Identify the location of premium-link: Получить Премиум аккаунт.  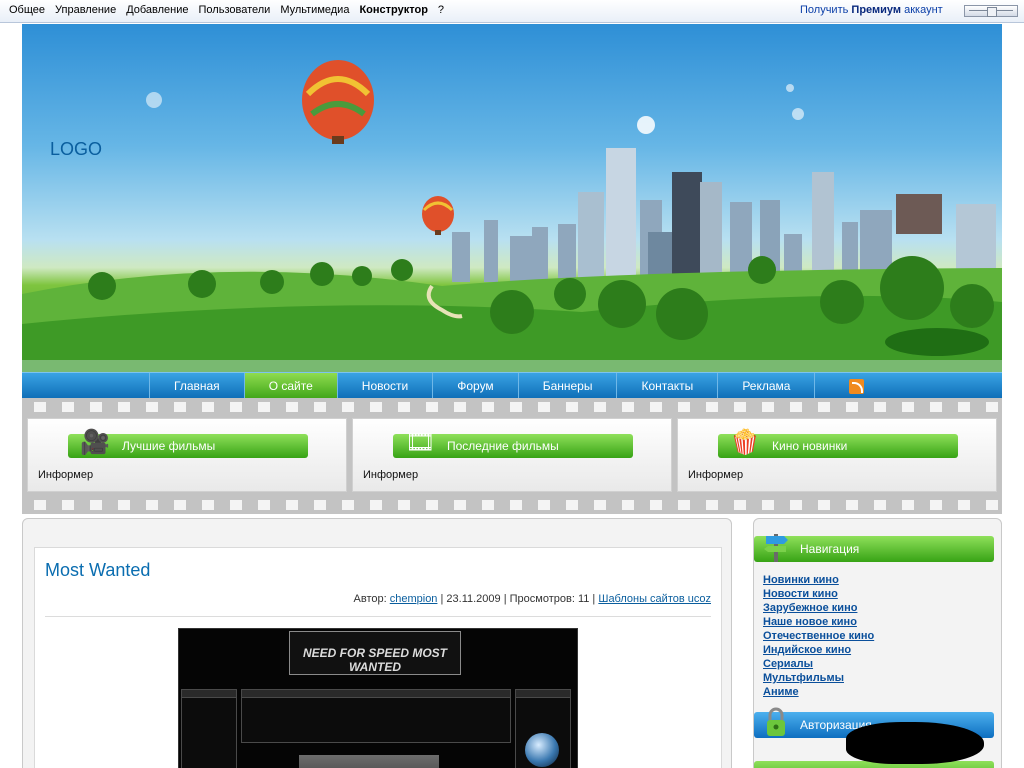
(871, 10).